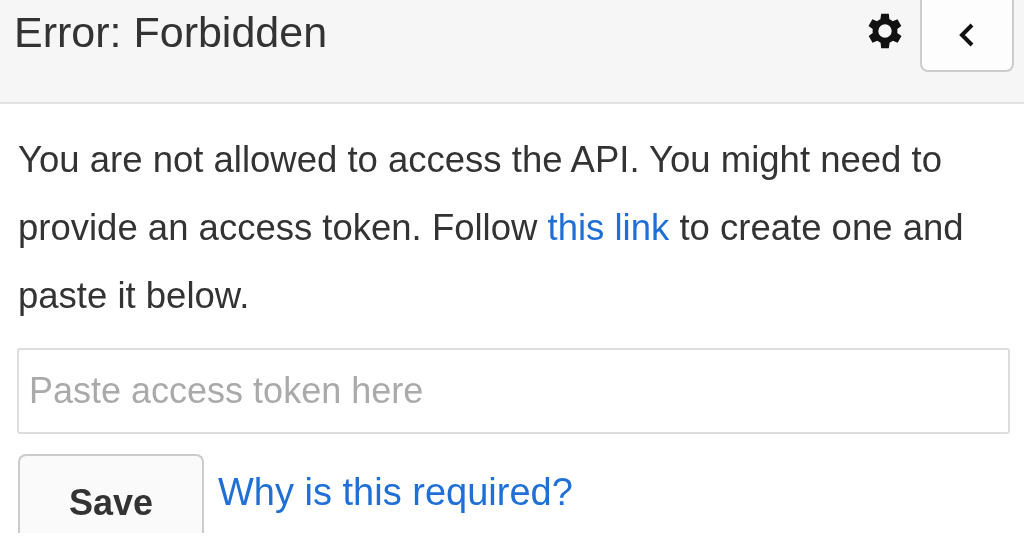 Image resolution: width=1024 pixels, height=536 pixels. I want to click on save-button: Save, so click(111, 493).